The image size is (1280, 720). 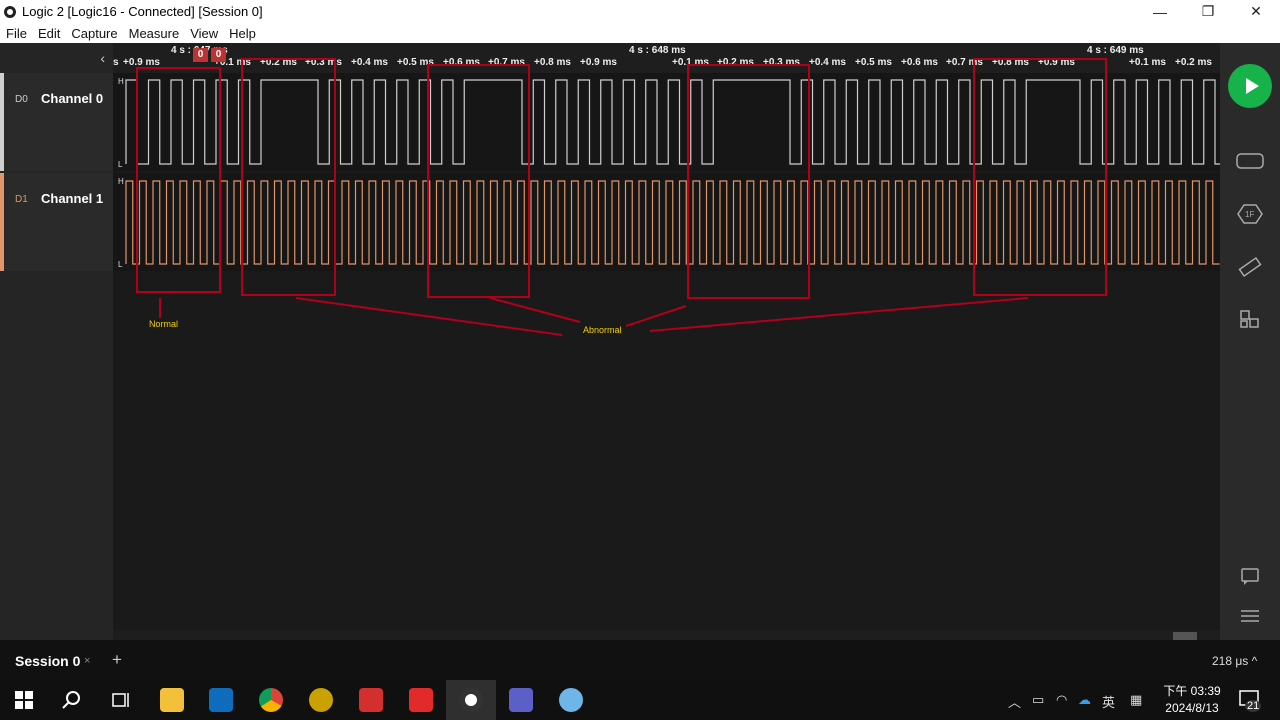 I want to click on timescale-readout: 218 μs ^, so click(x=1234, y=661).